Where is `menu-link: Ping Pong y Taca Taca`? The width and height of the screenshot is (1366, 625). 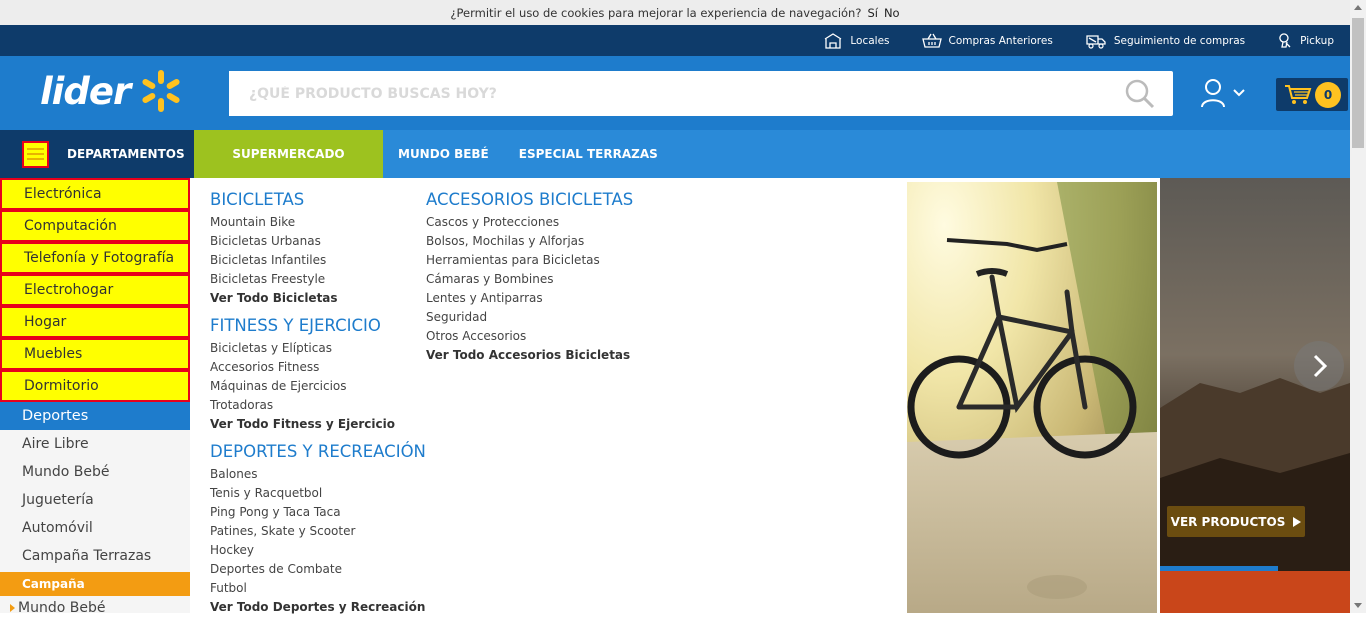
menu-link: Ping Pong y Taca Taca is located at coordinates (318, 512).